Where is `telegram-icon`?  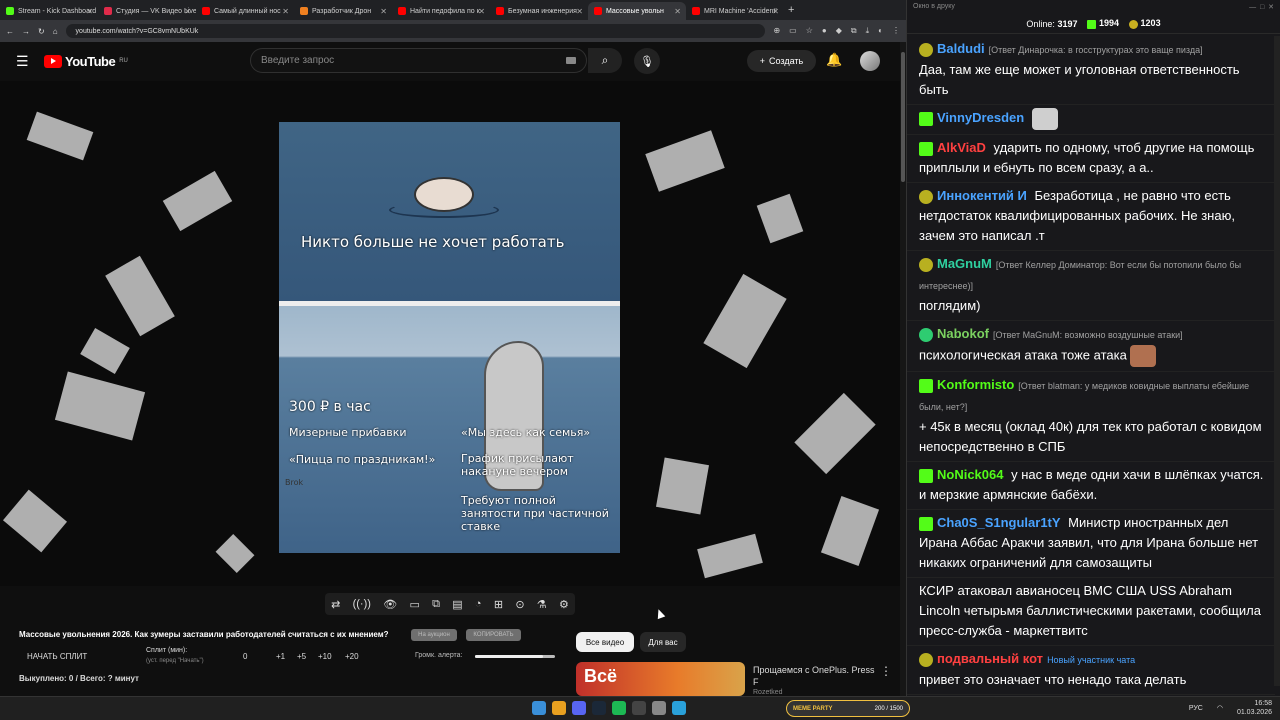
telegram-icon is located at coordinates (679, 708).